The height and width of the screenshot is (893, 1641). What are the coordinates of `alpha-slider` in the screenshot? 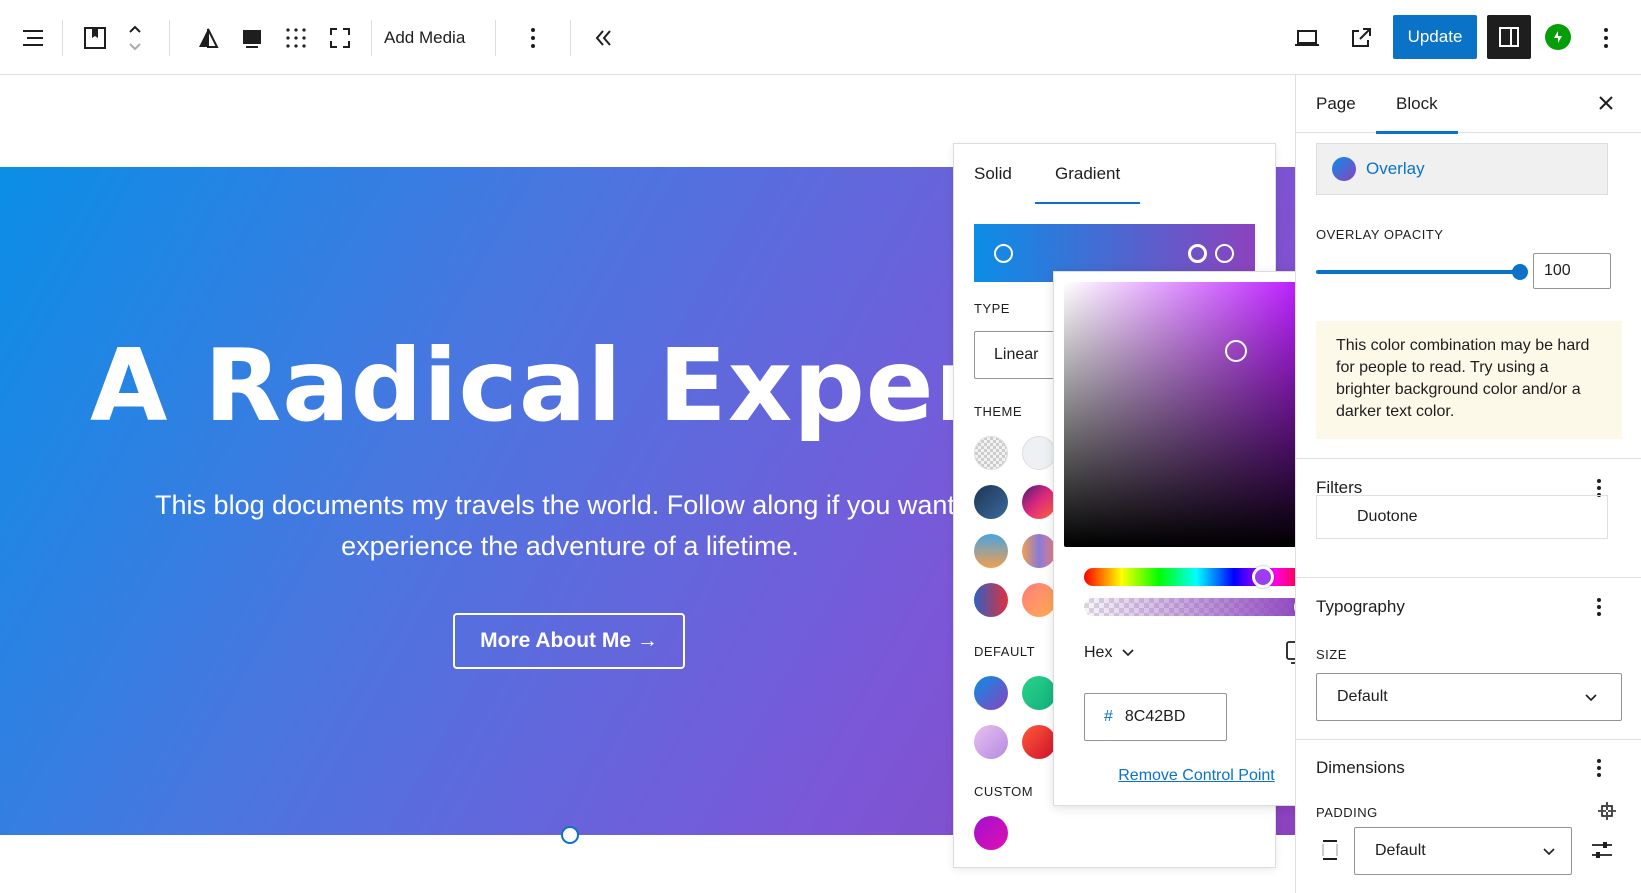 It's located at (1200, 607).